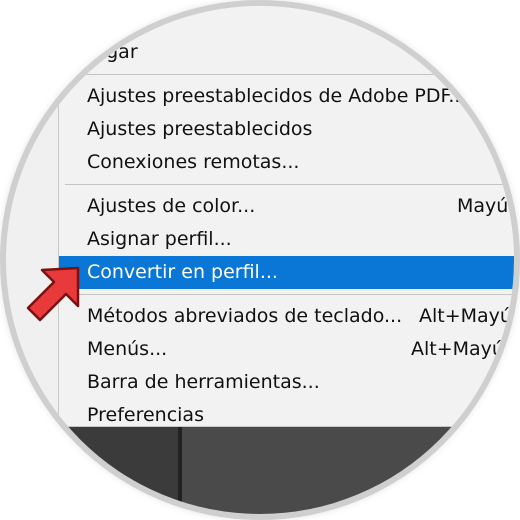  I want to click on app-side-panel, so click(94, 470).